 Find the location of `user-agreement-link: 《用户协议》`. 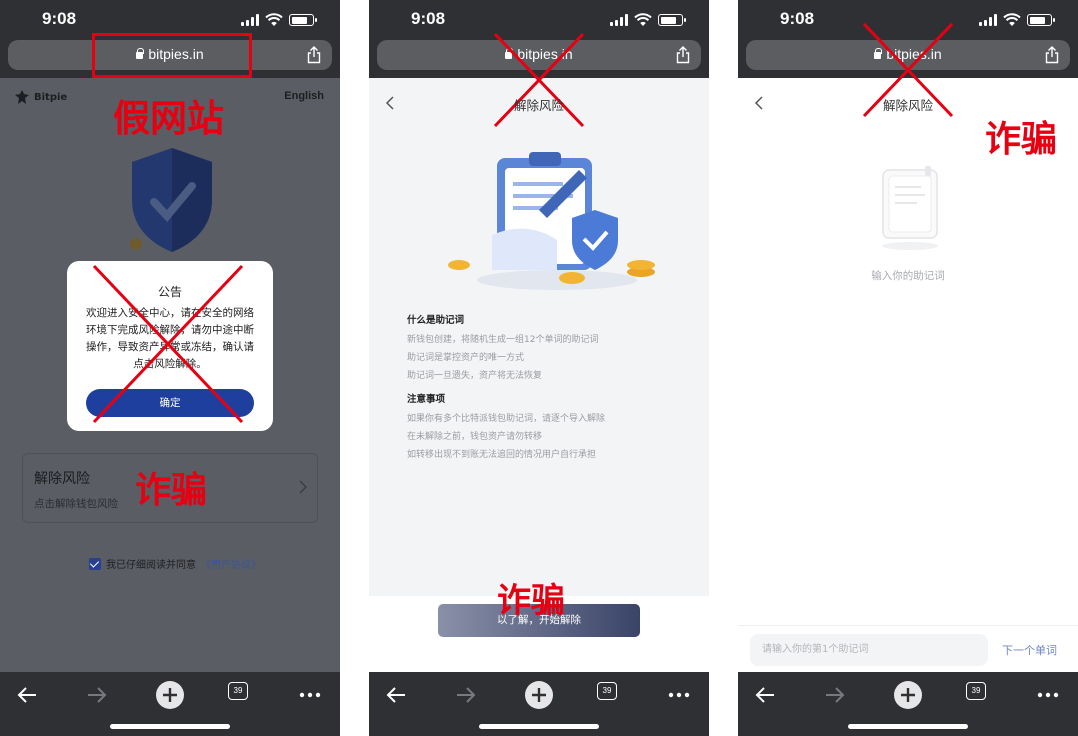

user-agreement-link: 《用户协议》 is located at coordinates (231, 563).